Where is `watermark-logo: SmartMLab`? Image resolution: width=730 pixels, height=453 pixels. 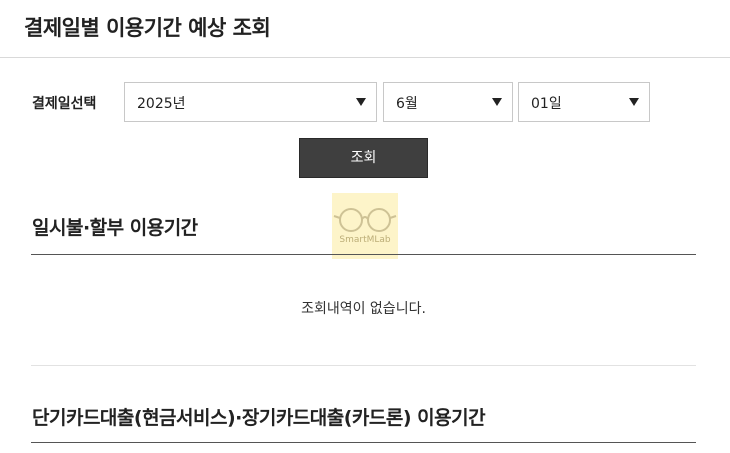
watermark-logo: SmartMLab is located at coordinates (365, 226).